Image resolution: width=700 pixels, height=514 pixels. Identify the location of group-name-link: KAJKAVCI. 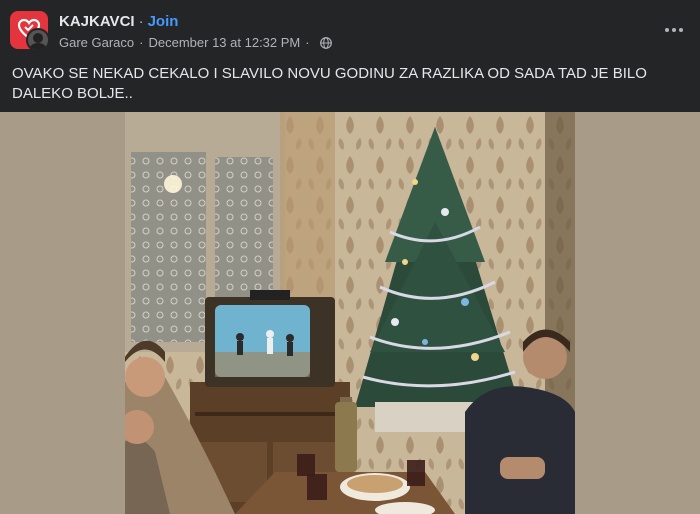
(97, 21).